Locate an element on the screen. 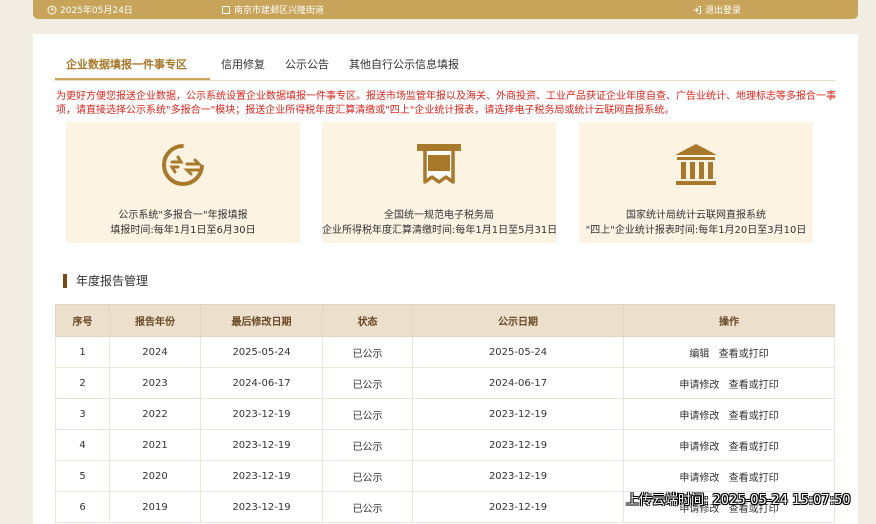 This screenshot has height=524, width=876. table-header-row: 序号 报告年份 最后修改日期 状态 公示日期 操作 is located at coordinates (445, 320).